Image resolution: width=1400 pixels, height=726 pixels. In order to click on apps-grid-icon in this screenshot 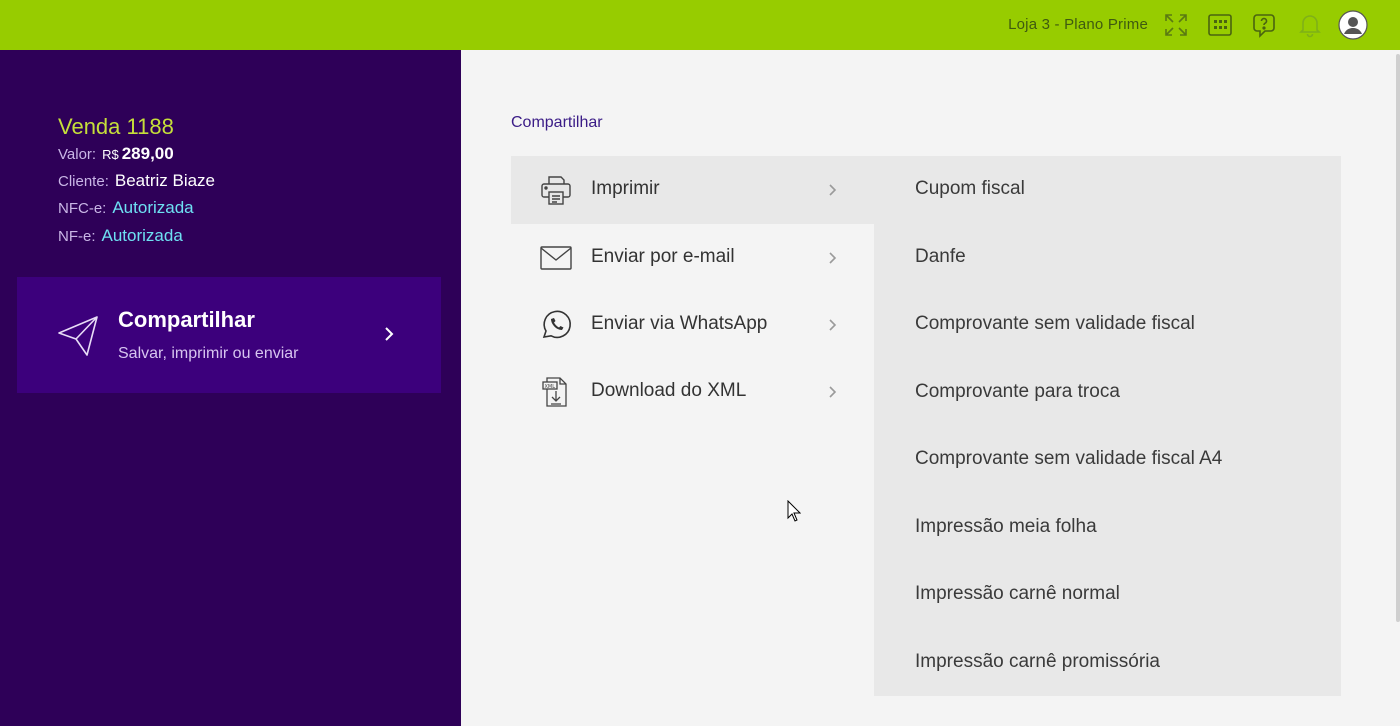, I will do `click(1220, 25)`.